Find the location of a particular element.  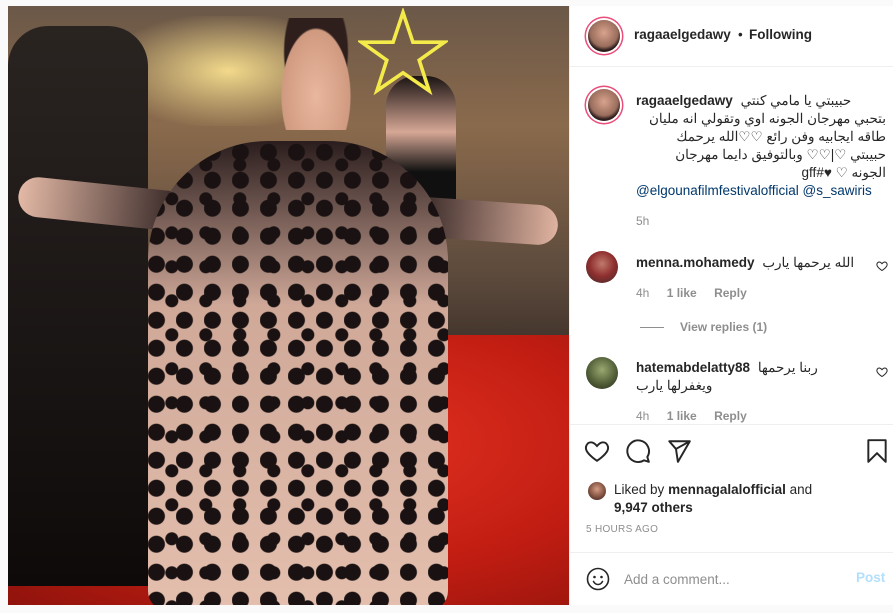

liked-by-line: Liked by mennagalalofficial and is located at coordinates (713, 490).